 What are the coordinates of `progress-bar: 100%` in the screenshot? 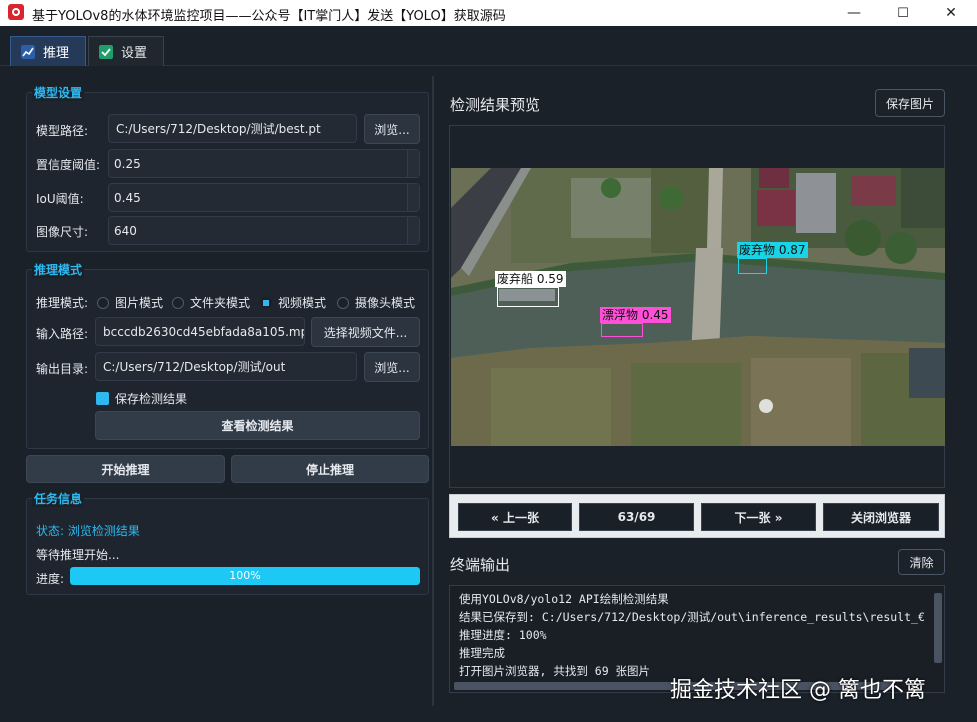 It's located at (245, 576).